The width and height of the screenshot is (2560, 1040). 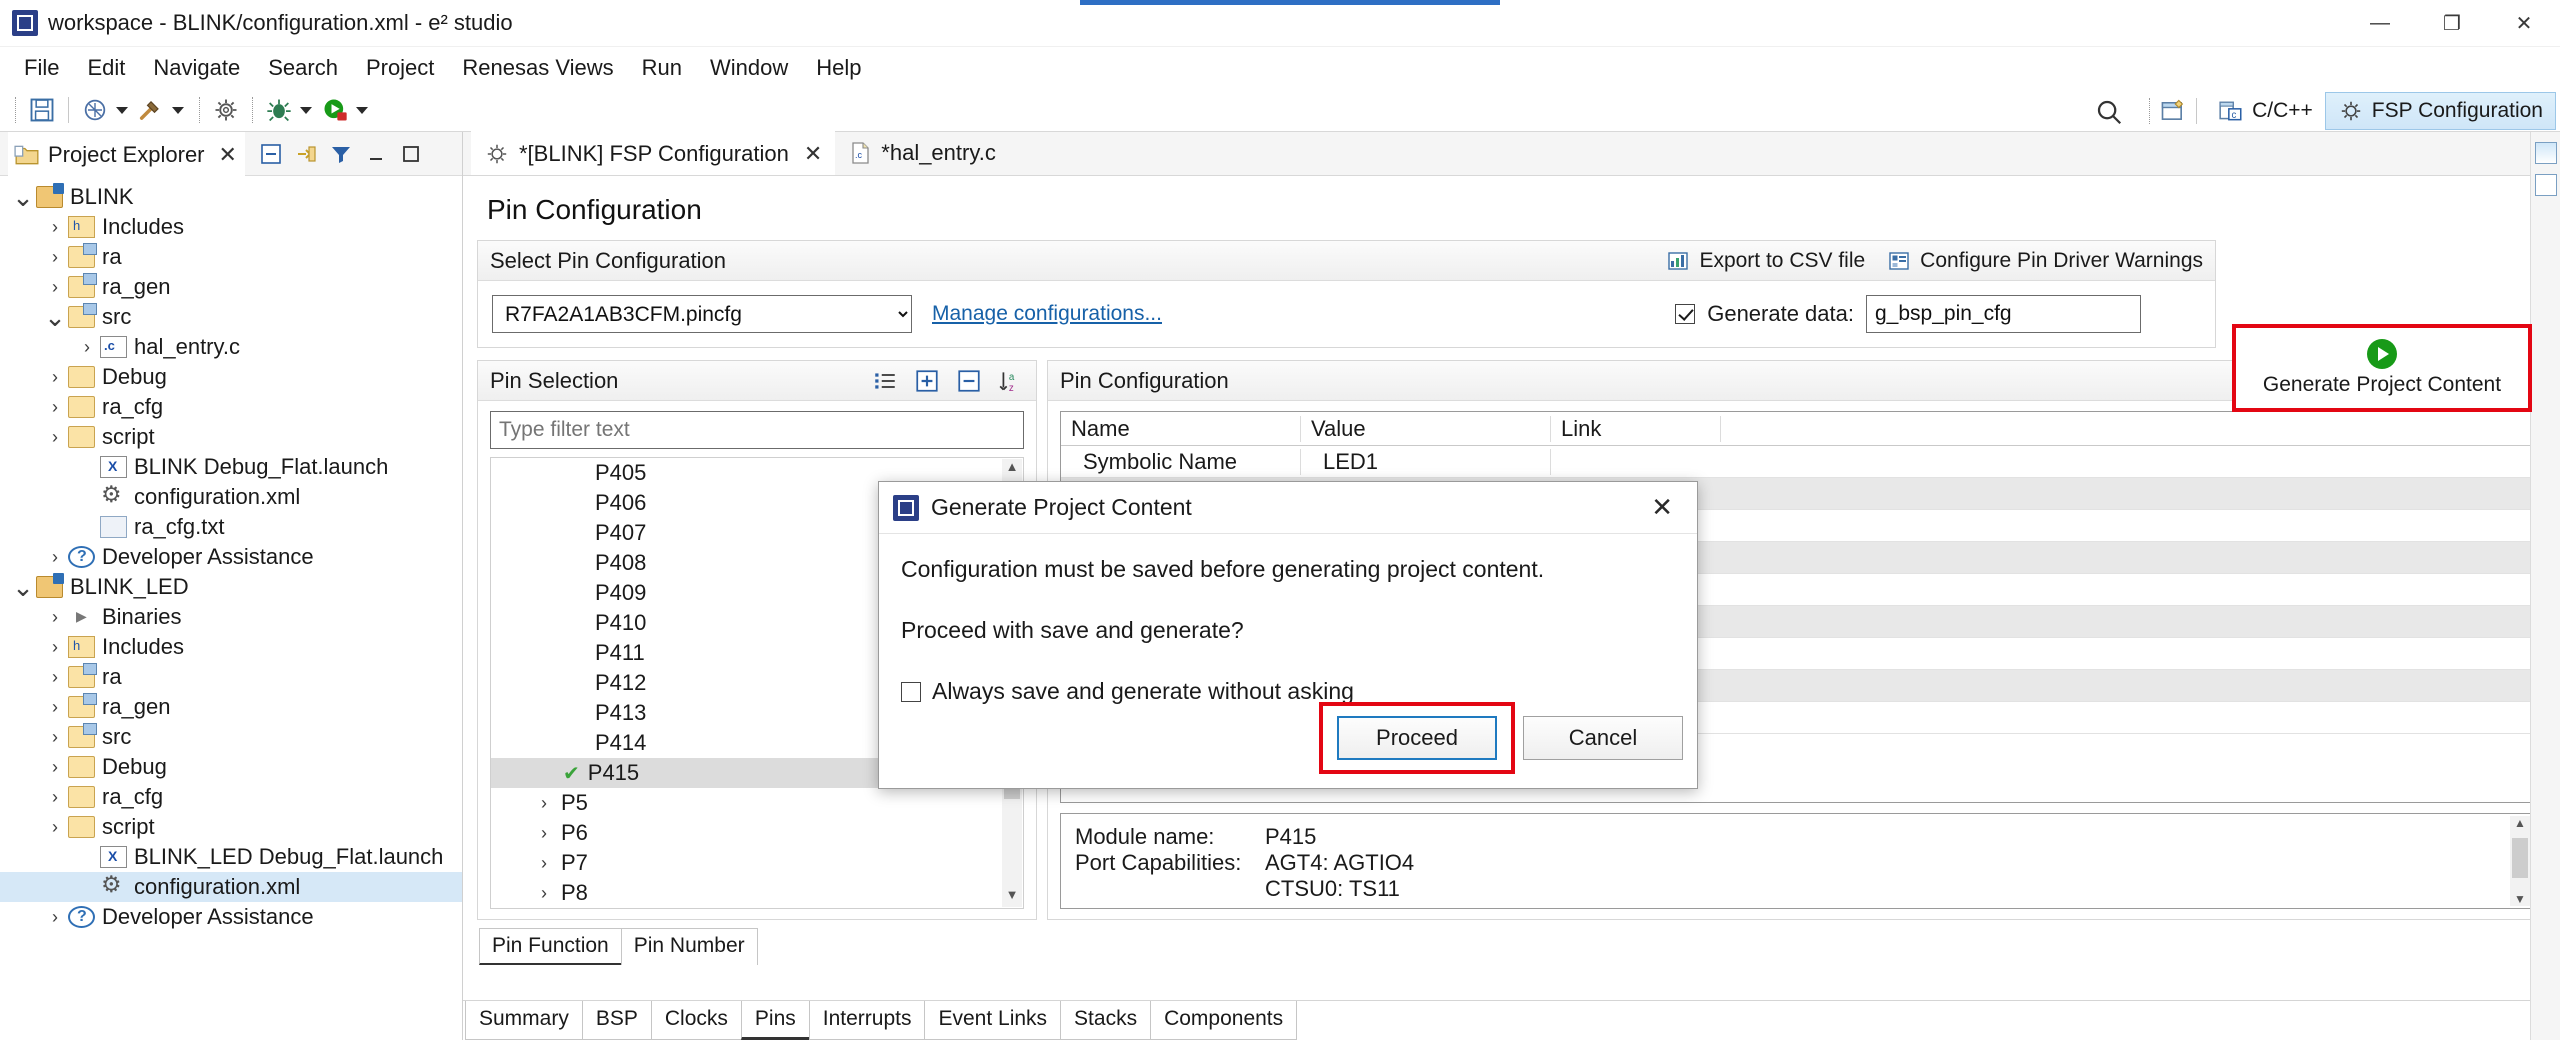 I want to click on view-filter-icon, so click(x=341, y=154).